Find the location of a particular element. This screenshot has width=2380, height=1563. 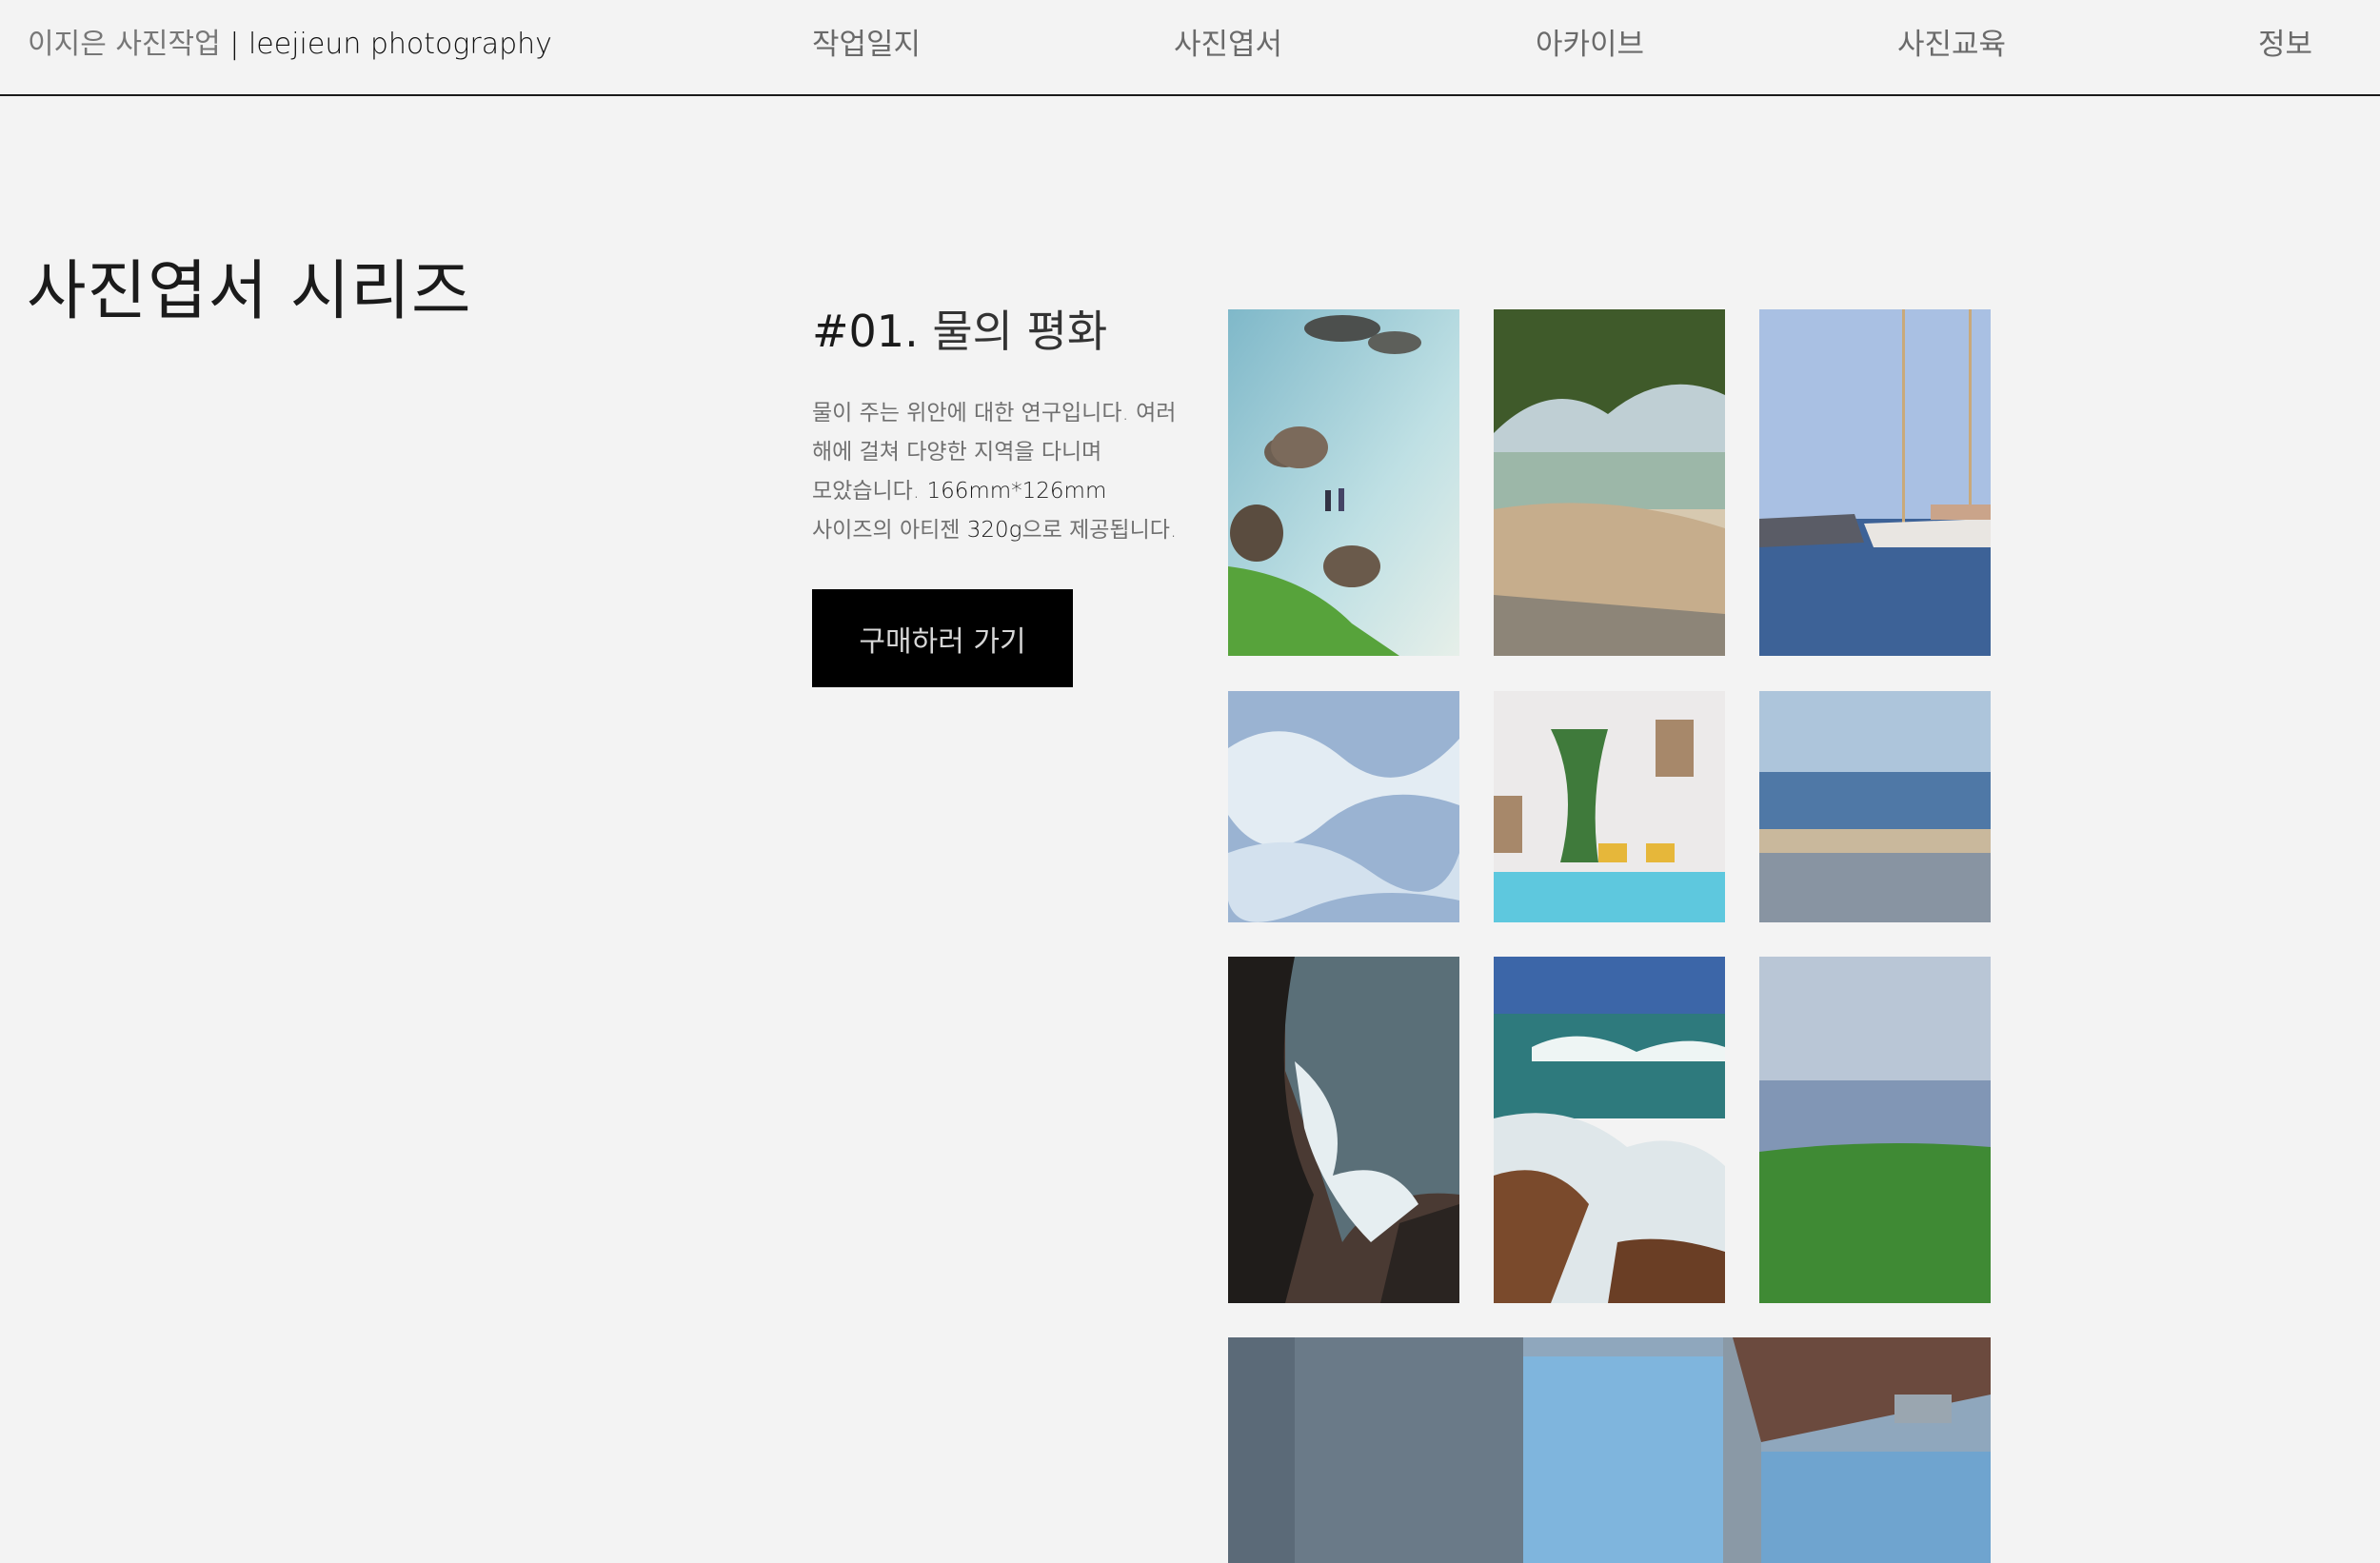

nav-item-postcards: 사진엽서 is located at coordinates (1228, 45).